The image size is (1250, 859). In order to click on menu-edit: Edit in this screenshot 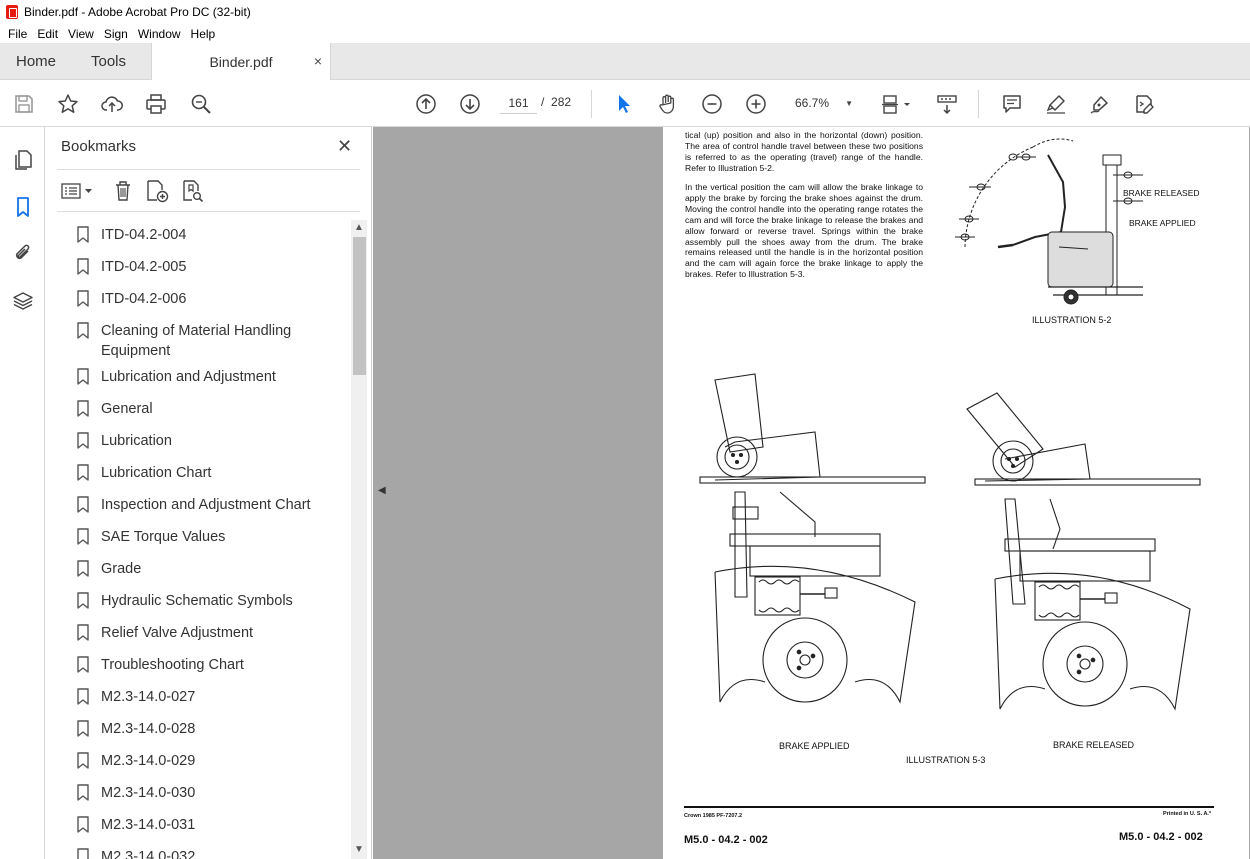, I will do `click(47, 34)`.